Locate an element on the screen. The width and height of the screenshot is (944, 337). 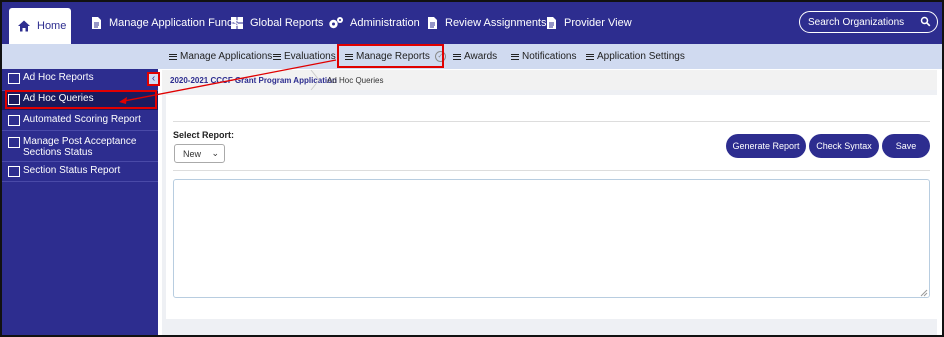
sidebar-item-section-status-report: Section Status Report is located at coordinates (80, 172).